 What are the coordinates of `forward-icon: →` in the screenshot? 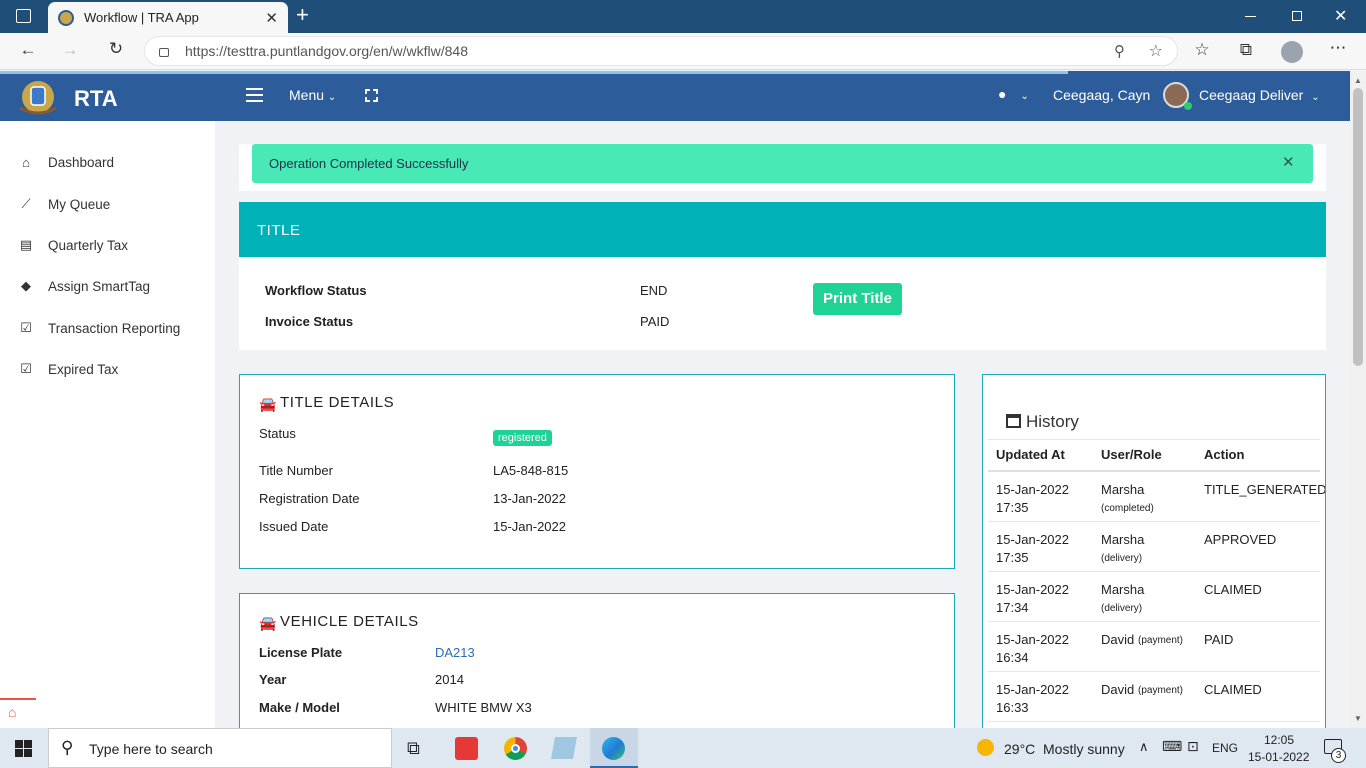 It's located at (70, 50).